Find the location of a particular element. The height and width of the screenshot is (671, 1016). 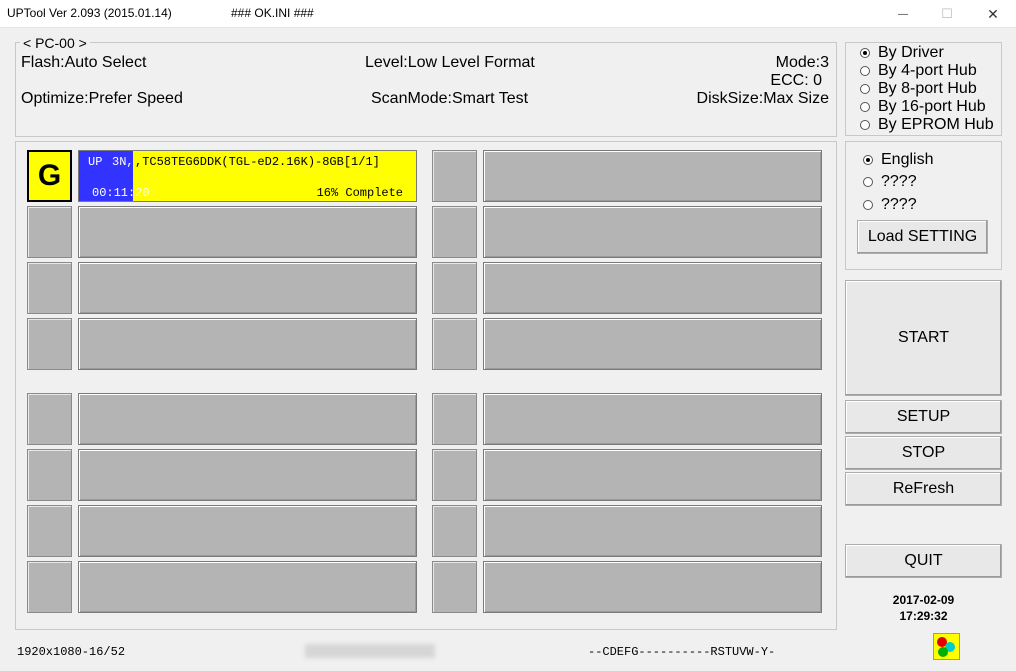

hub-option-16-port: By 16-port Hub is located at coordinates (923, 107).